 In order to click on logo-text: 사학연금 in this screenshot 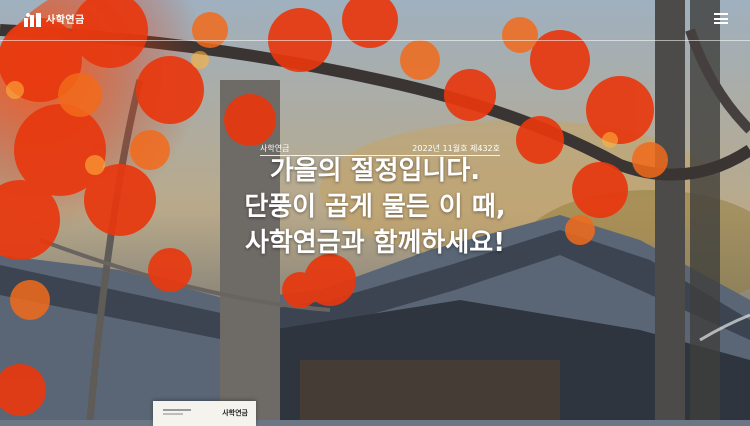, I will do `click(65, 20)`.